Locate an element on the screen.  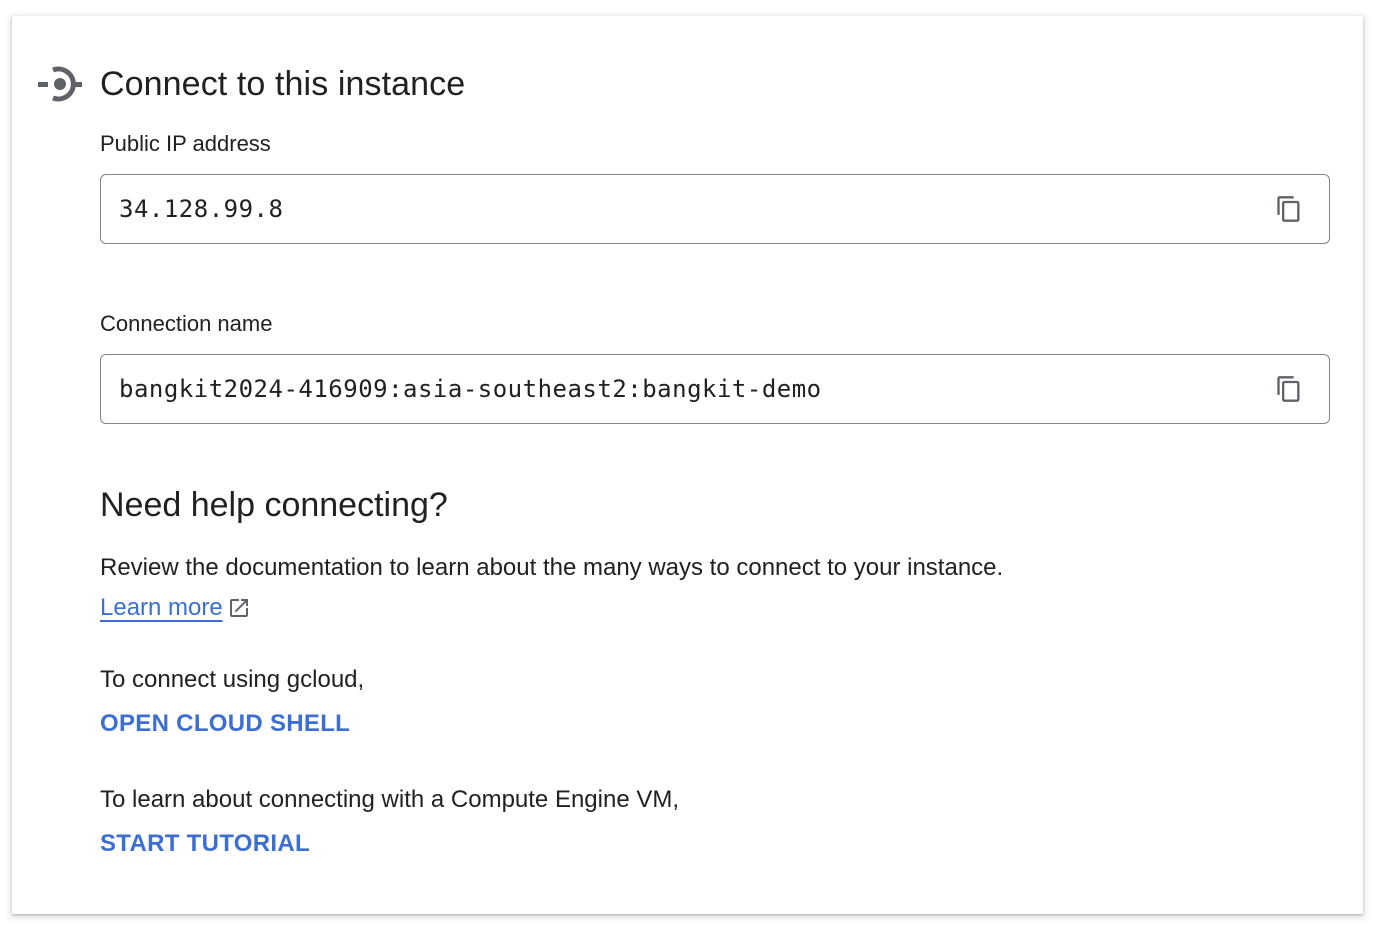
open-cloud-shell-button: OPEN CLOUD SHELL is located at coordinates (225, 724).